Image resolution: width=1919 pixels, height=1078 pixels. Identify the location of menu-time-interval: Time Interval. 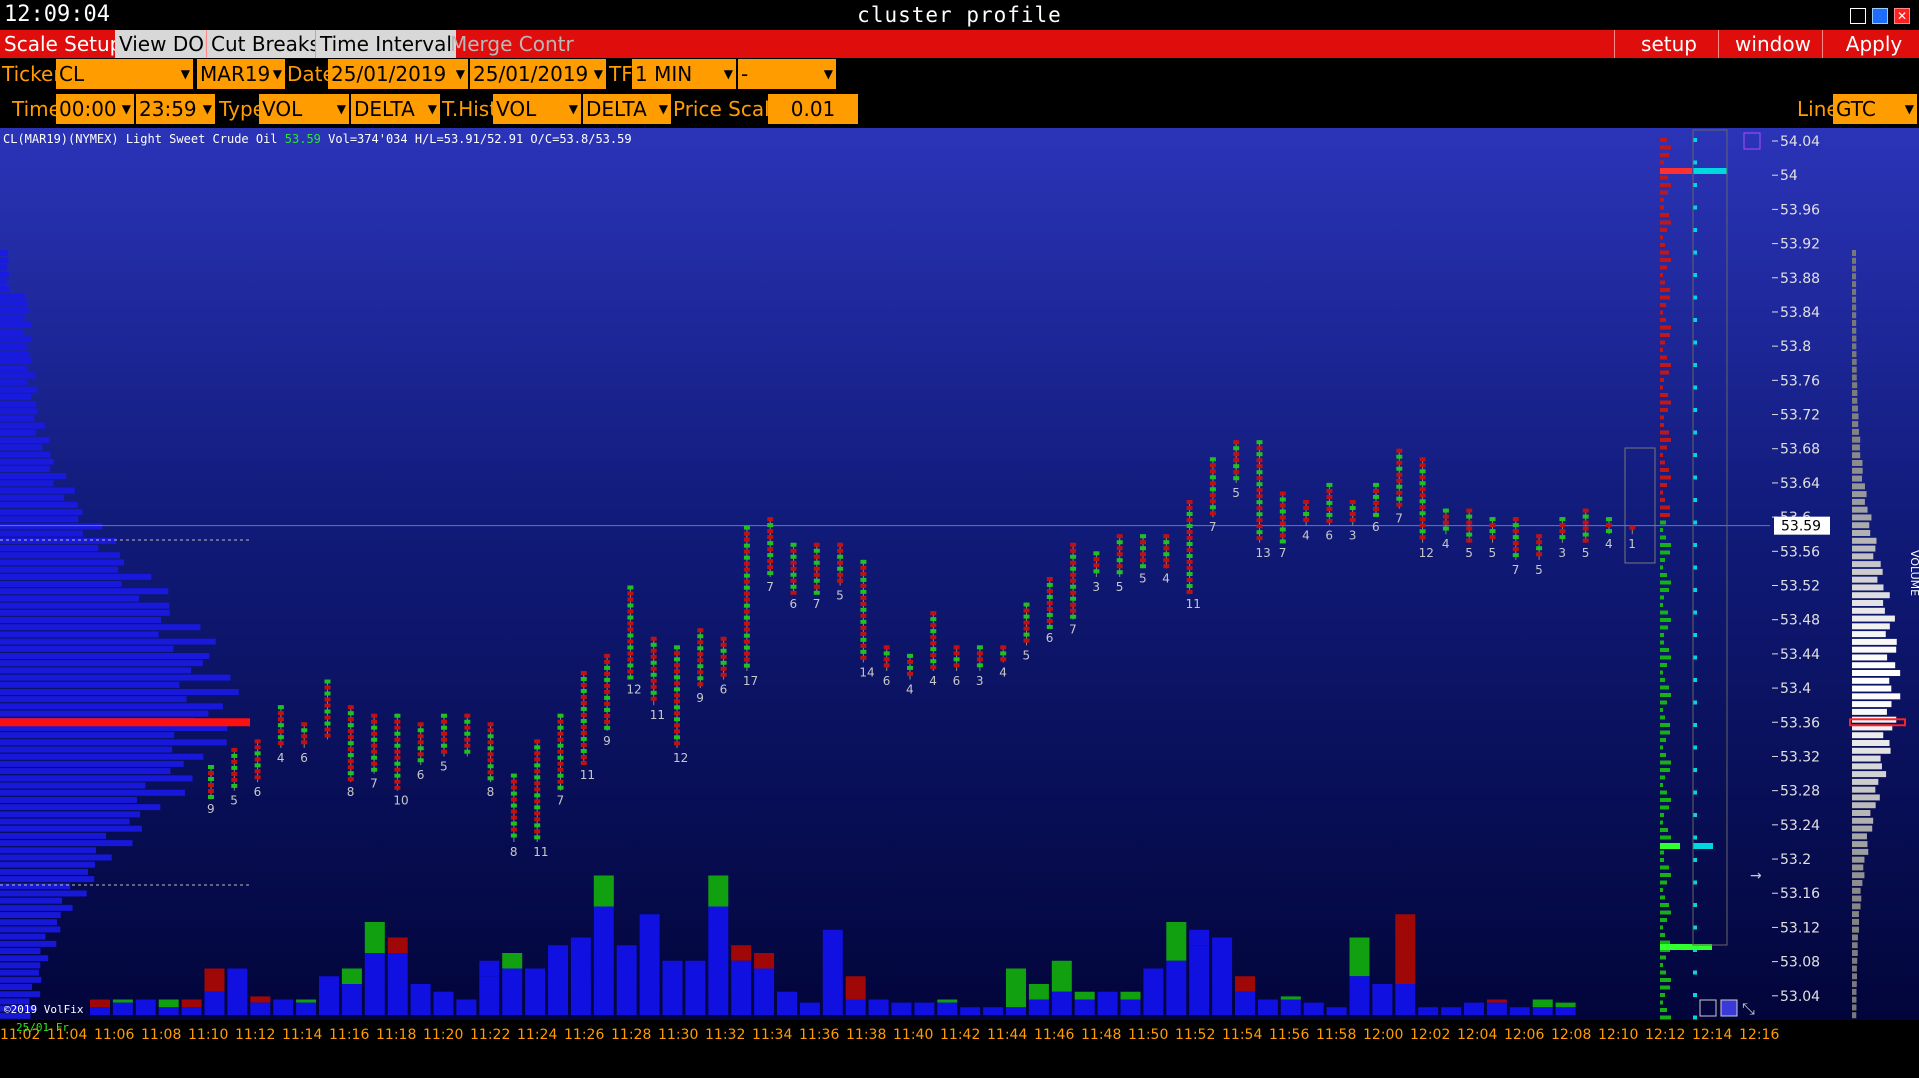
(385, 44).